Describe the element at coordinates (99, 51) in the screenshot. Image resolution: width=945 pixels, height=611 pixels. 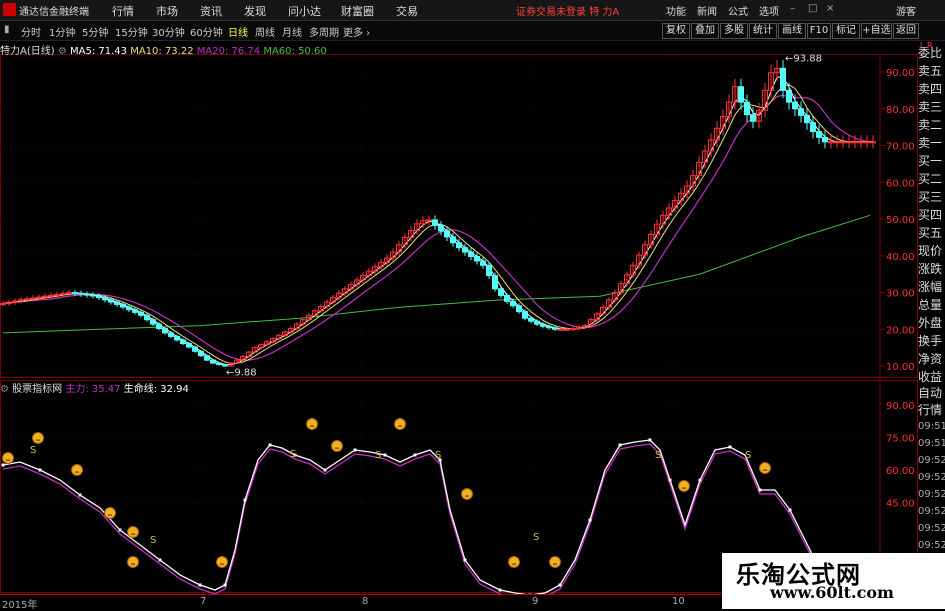
I see `ma5-value: MA5: 71.43` at that location.